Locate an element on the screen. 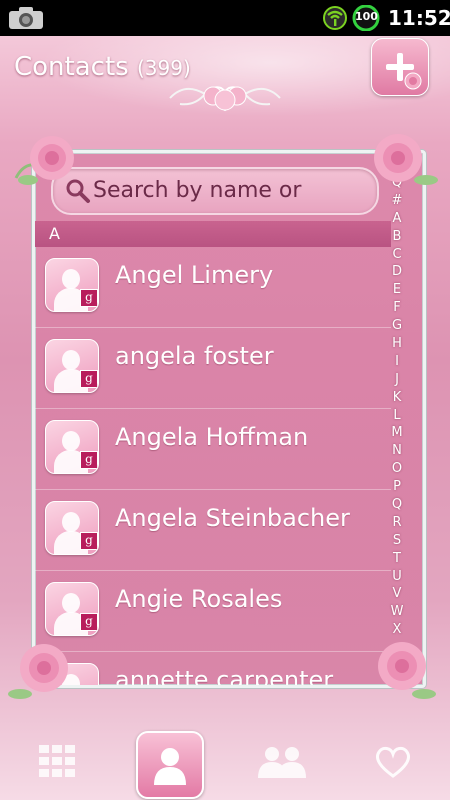 Image resolution: width=450 pixels, height=800 pixels. index-letter: N is located at coordinates (397, 451).